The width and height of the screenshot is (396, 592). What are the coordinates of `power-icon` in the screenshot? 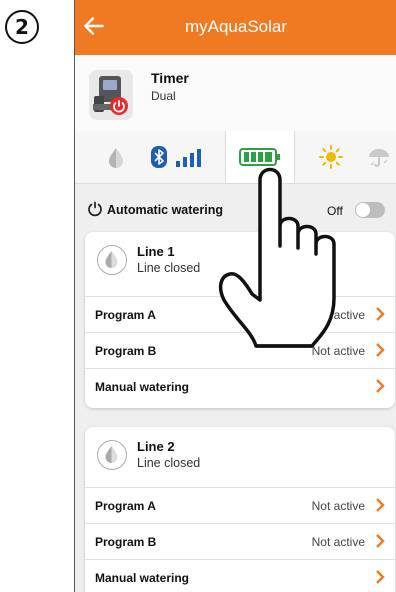 It's located at (95, 209).